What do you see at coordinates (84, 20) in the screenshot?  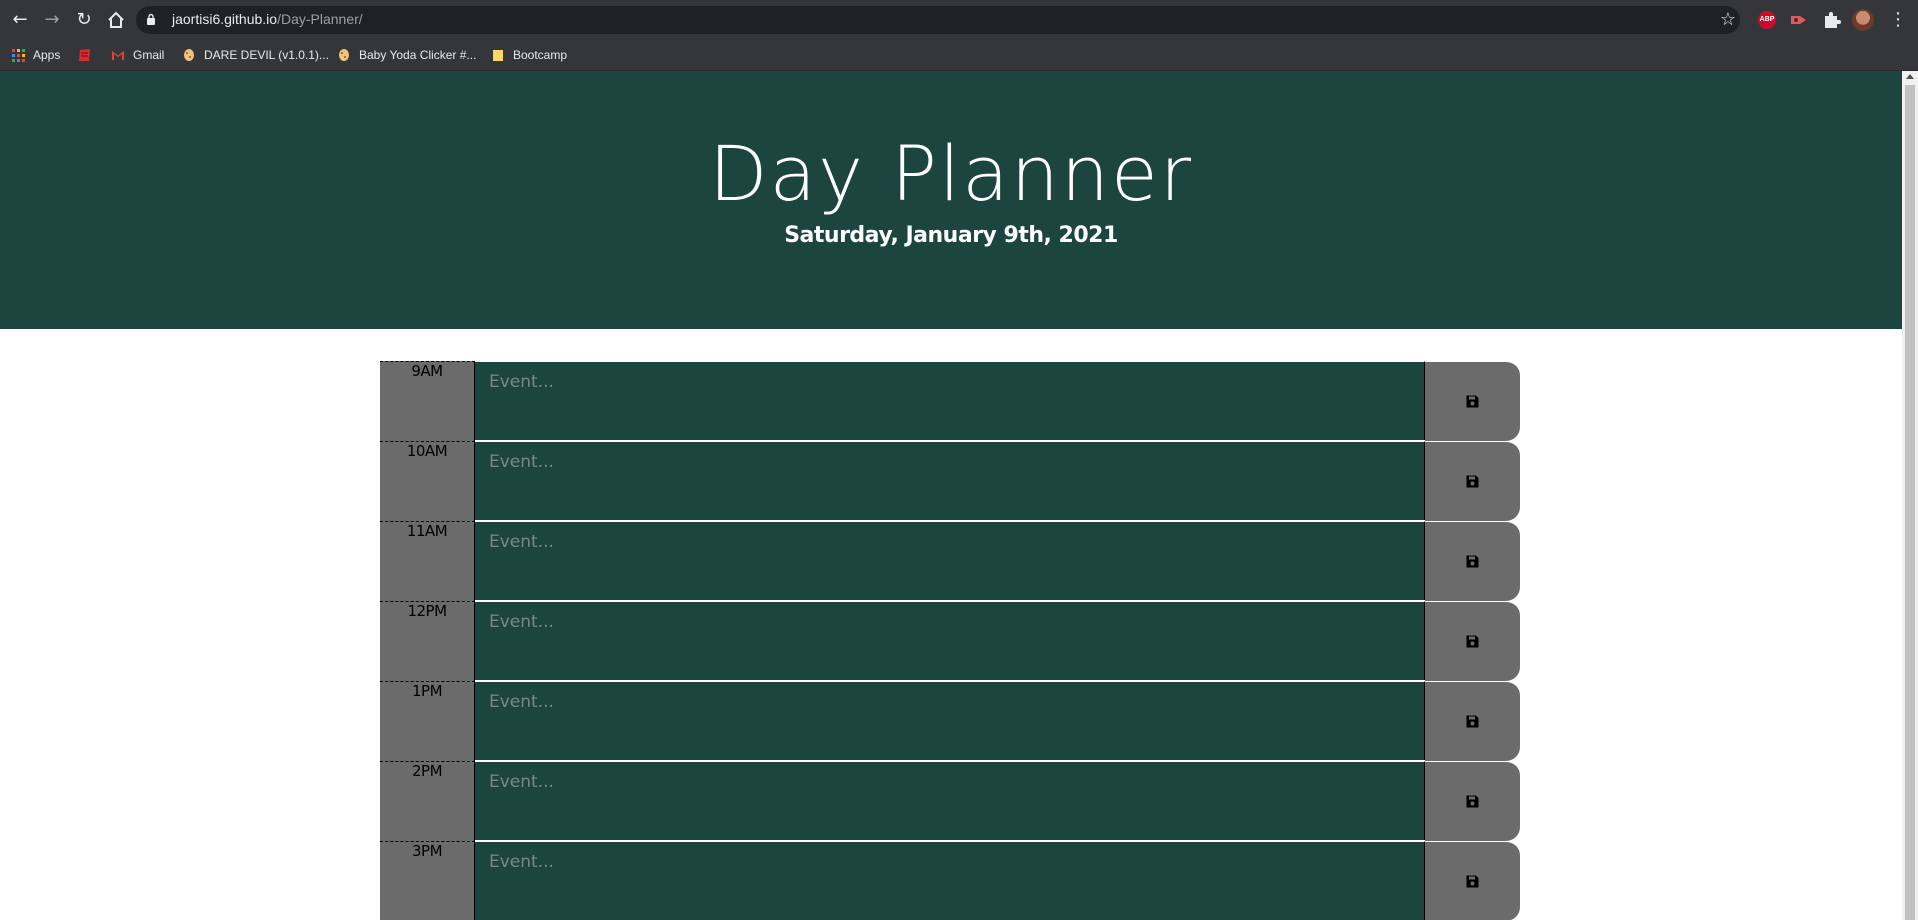 I see `reload-icon: ↻` at bounding box center [84, 20].